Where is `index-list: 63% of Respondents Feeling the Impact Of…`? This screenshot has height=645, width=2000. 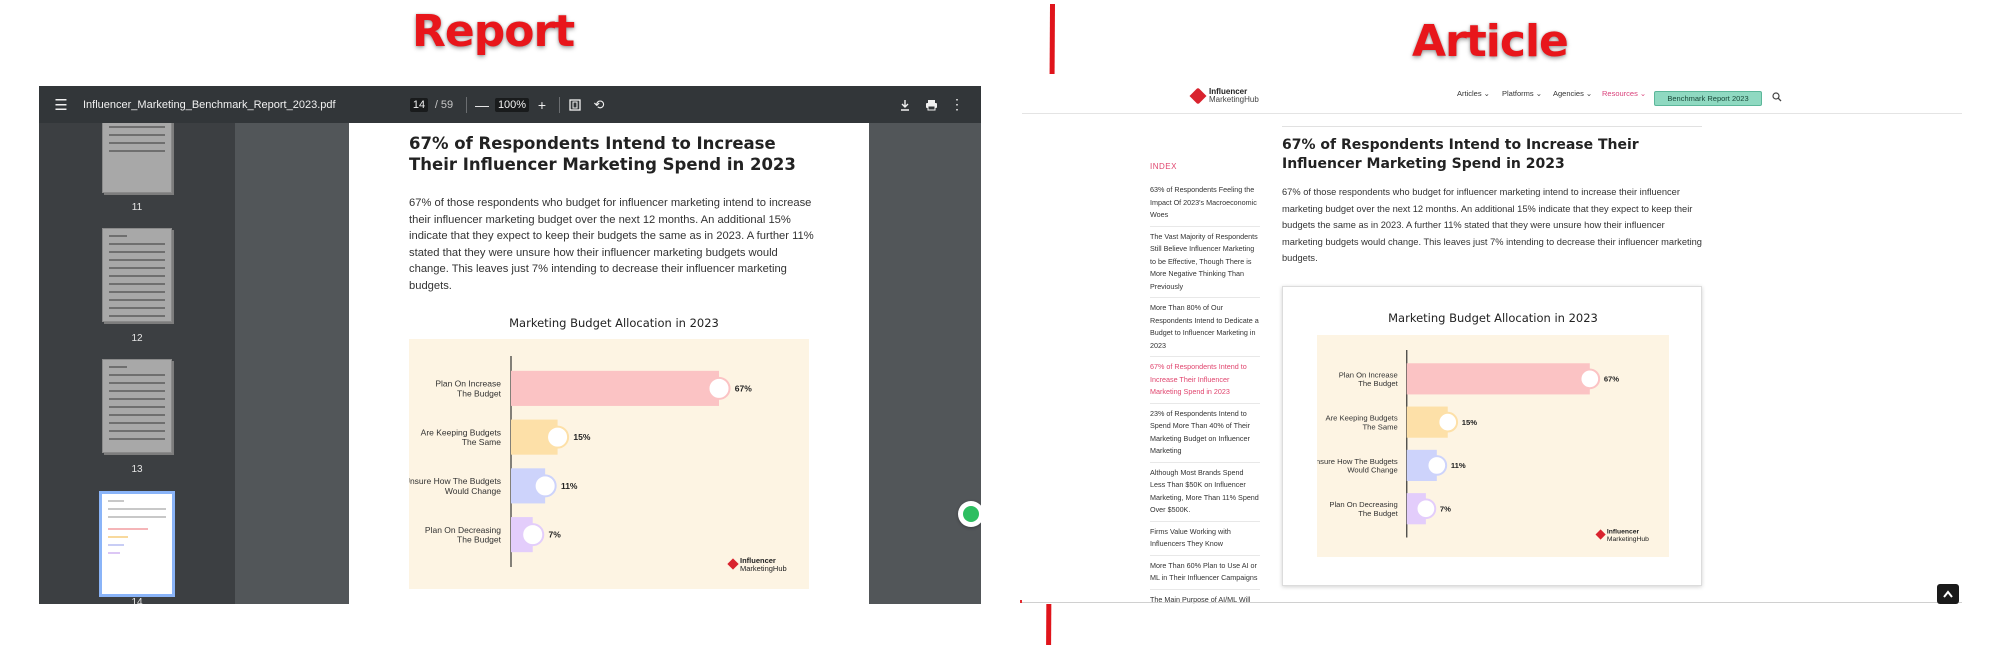
index-list: 63% of Respondents Feeling the Impact Of… is located at coordinates (1205, 394).